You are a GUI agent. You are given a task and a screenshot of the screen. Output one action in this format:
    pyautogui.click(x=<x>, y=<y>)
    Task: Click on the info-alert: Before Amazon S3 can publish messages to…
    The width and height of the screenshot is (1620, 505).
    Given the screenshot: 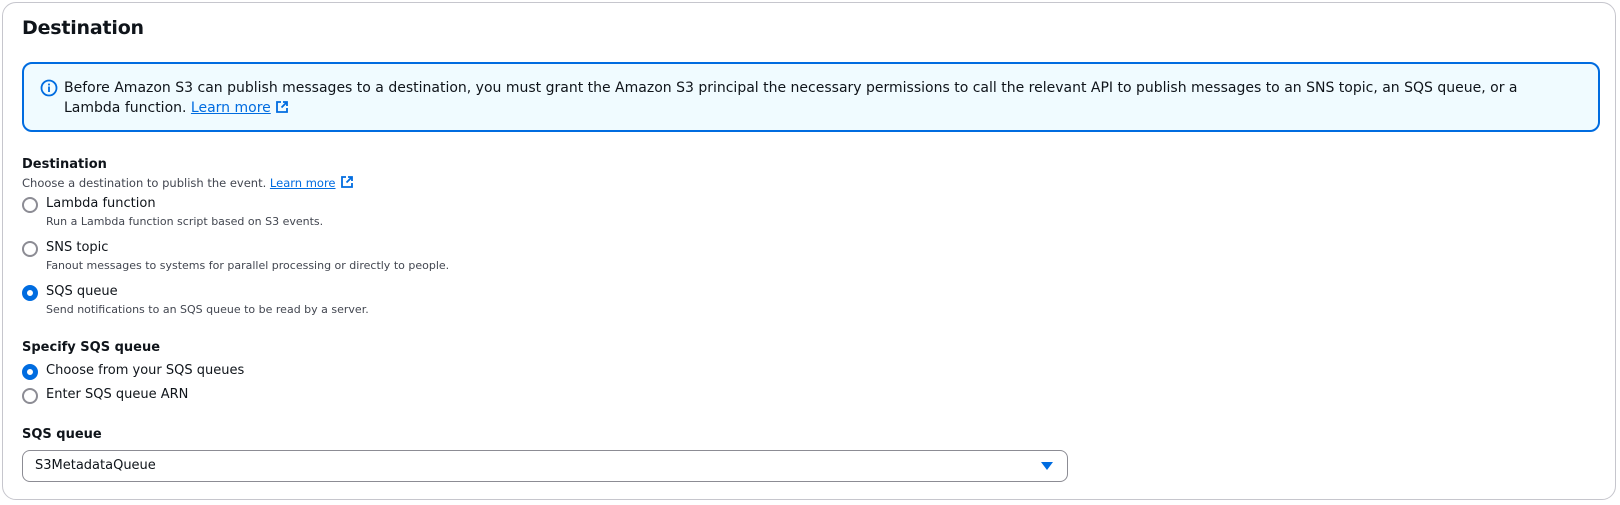 What is the action you would take?
    pyautogui.click(x=811, y=97)
    